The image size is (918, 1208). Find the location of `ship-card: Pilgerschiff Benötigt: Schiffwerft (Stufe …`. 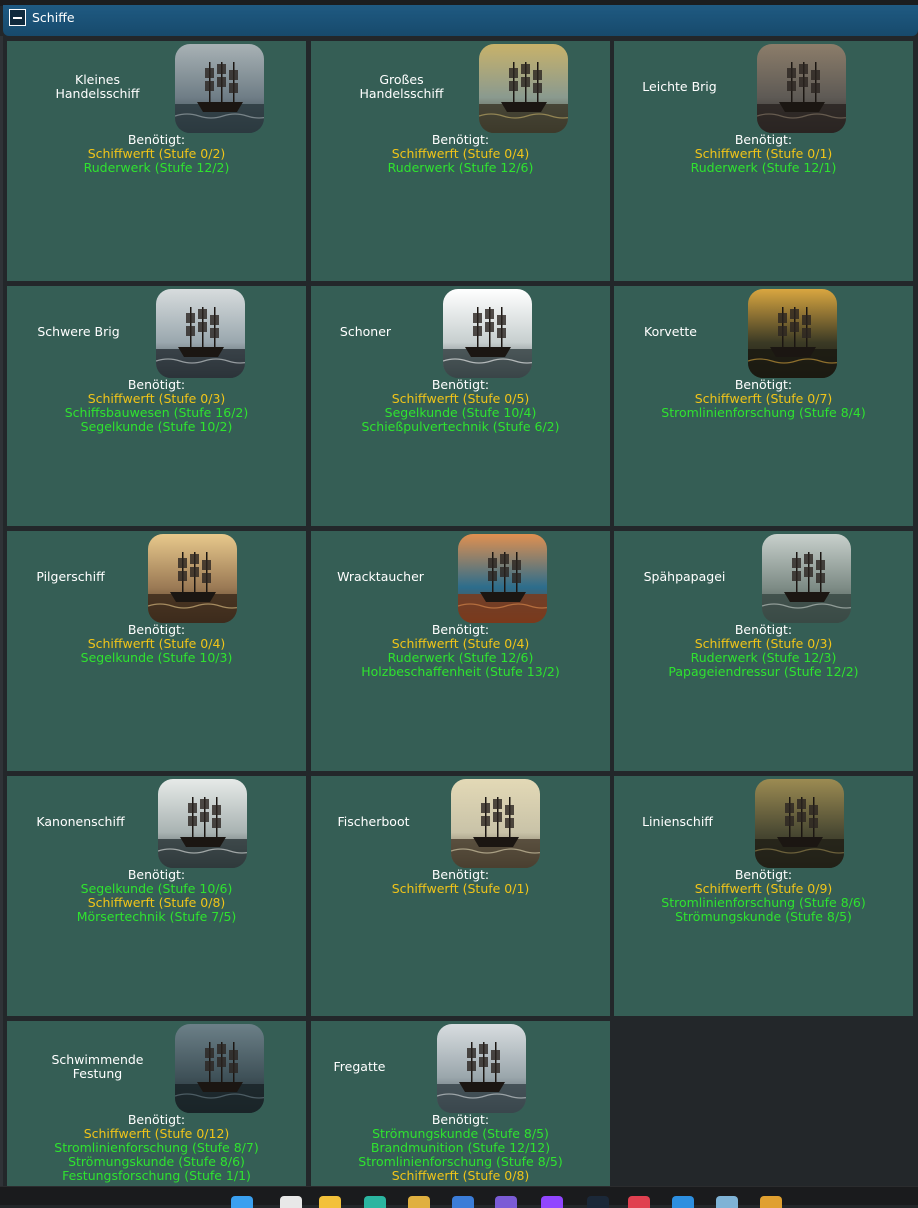

ship-card: Pilgerschiff Benötigt: Schiffwerft (Stufe … is located at coordinates (156, 651).